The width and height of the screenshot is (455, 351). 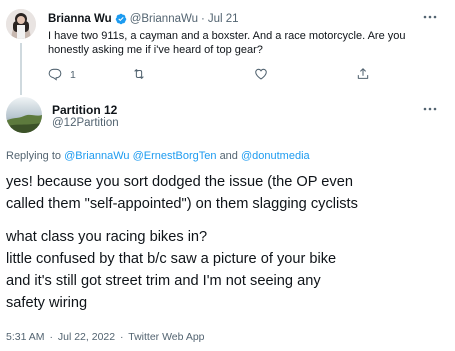 I want to click on verified-badge-icon, so click(x=121, y=19).